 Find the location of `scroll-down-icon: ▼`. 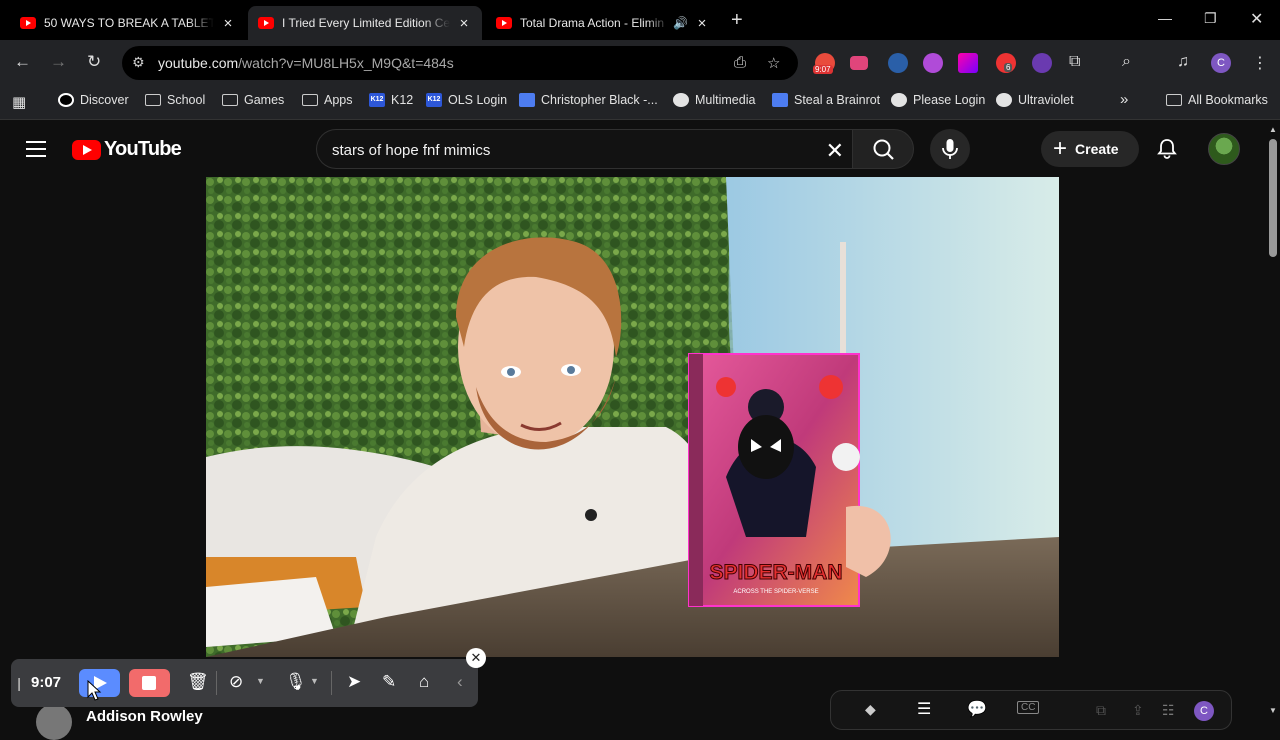

scroll-down-icon: ▼ is located at coordinates (1273, 710).